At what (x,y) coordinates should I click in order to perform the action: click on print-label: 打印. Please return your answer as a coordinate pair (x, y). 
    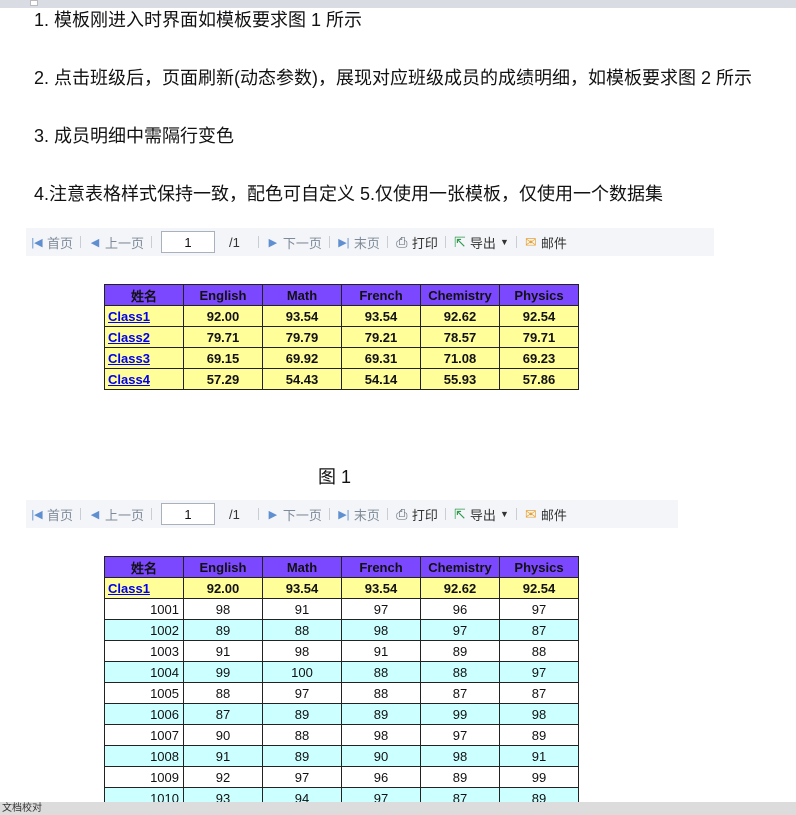
    Looking at the image, I should click on (424, 243).